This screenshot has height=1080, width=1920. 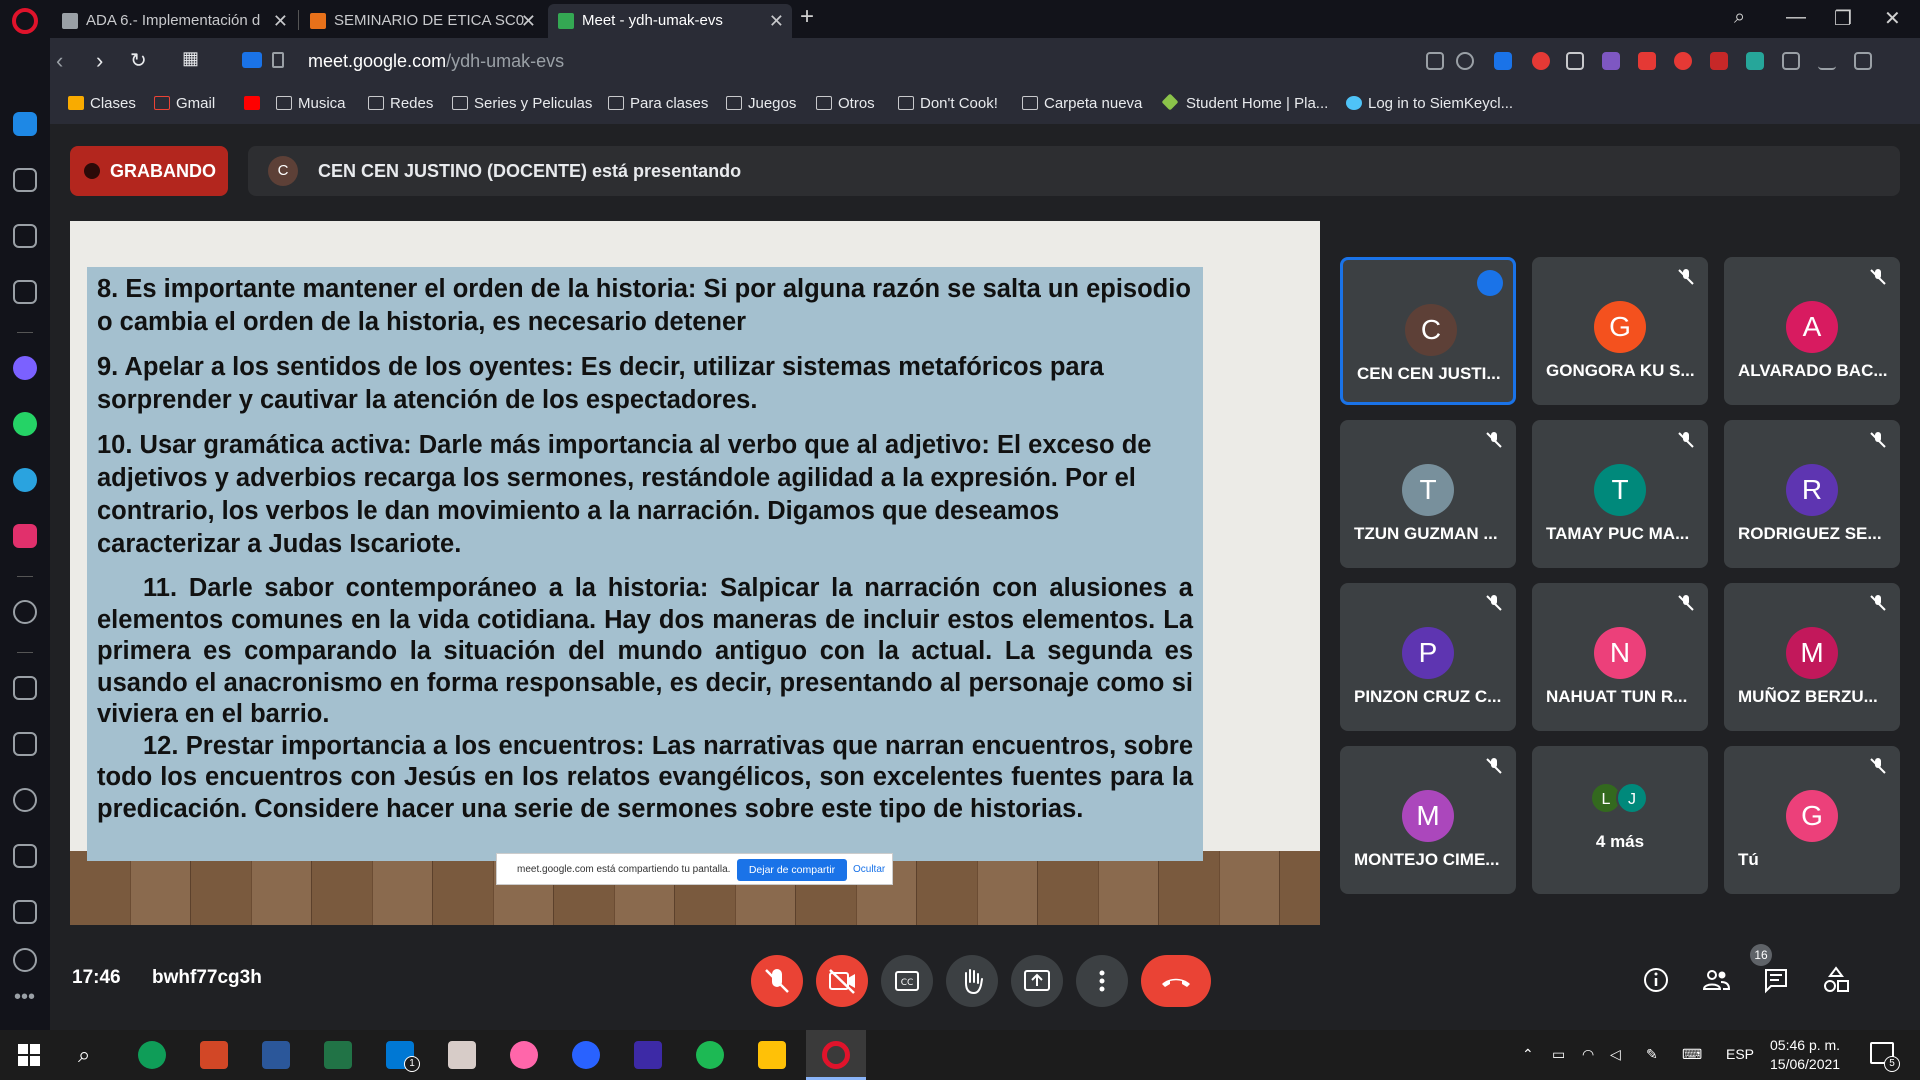 I want to click on file-explorer-icon, so click(x=772, y=1055).